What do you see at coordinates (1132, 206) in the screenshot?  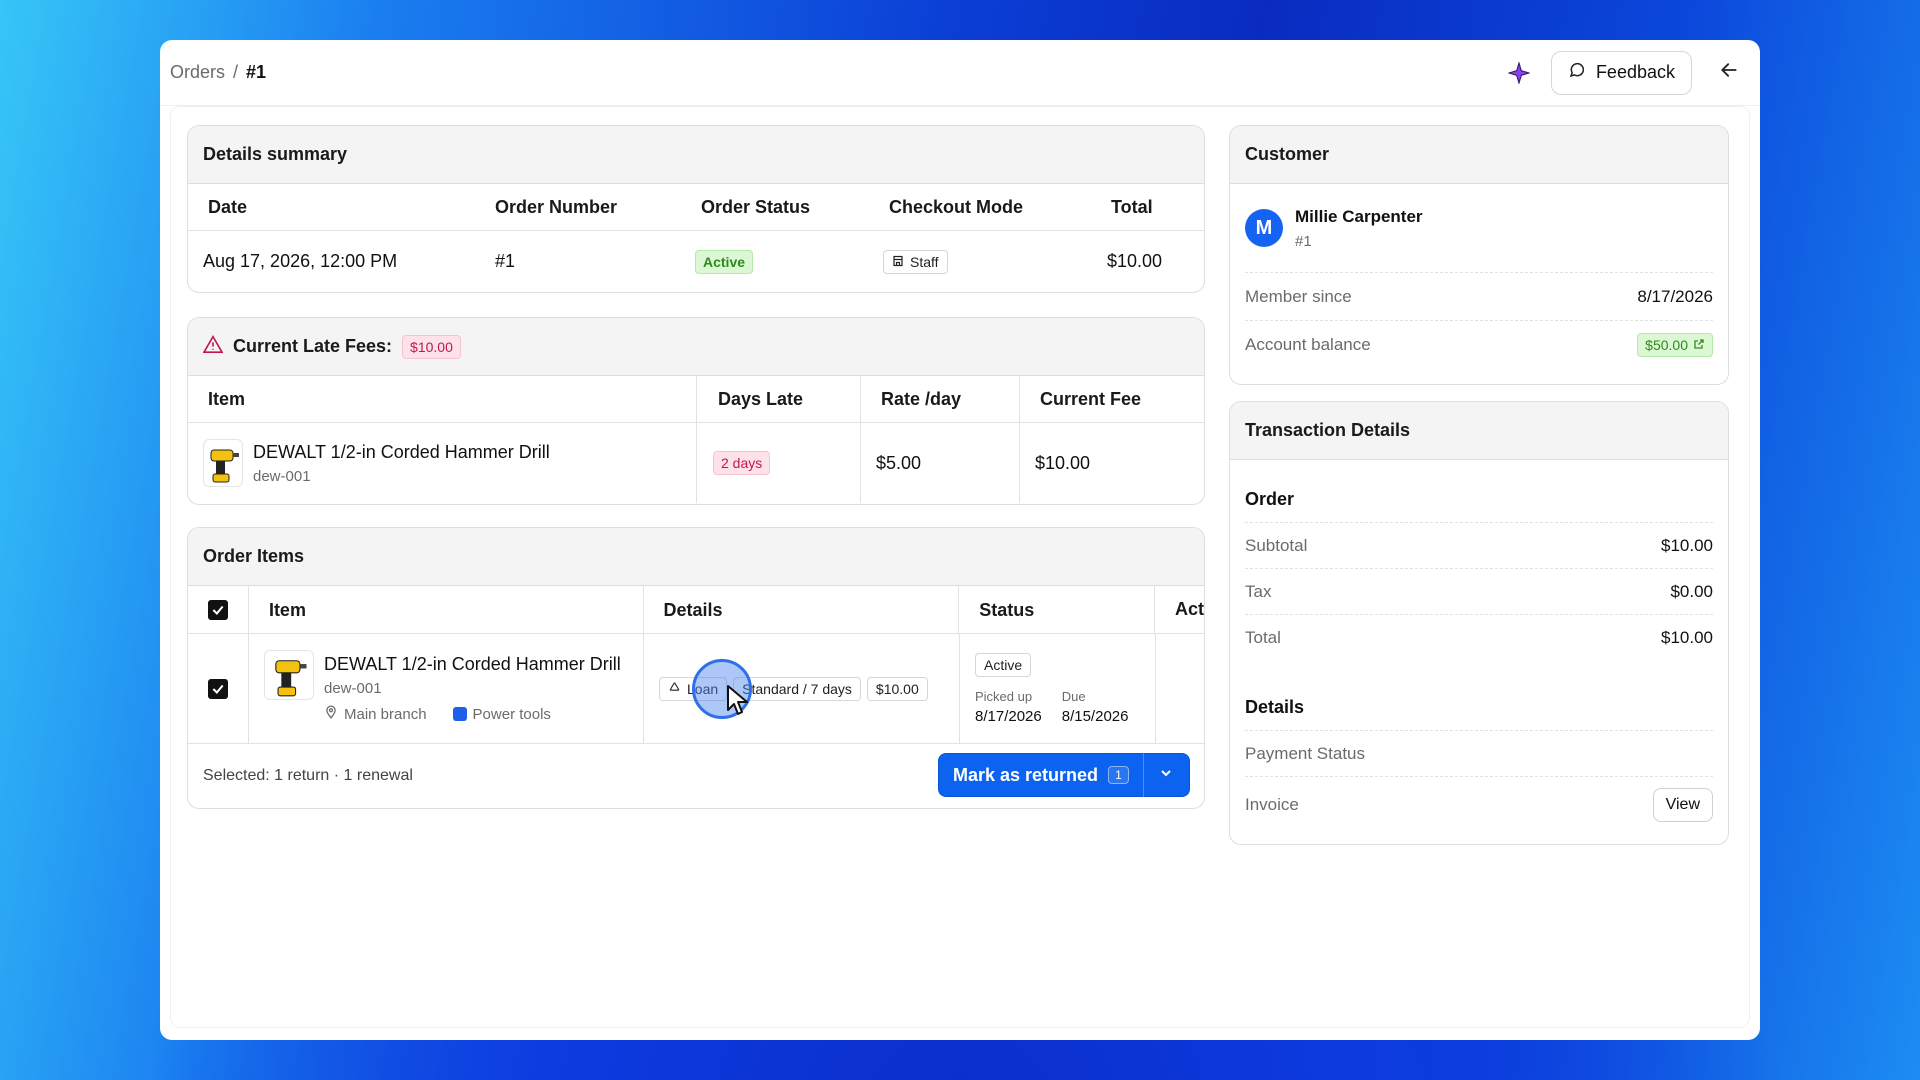 I see `col-total: Total` at bounding box center [1132, 206].